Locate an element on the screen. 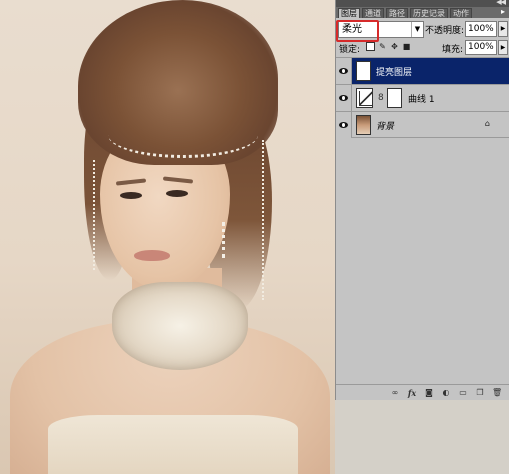 This screenshot has width=509, height=474. lock-icon: ⌂ is located at coordinates (487, 123).